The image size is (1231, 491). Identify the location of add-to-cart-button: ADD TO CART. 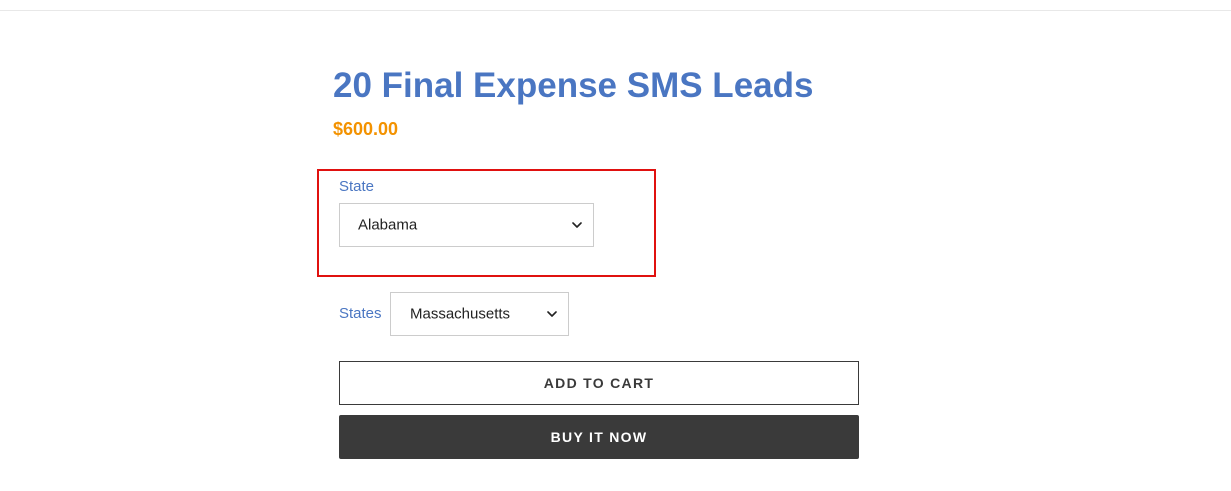
(599, 383).